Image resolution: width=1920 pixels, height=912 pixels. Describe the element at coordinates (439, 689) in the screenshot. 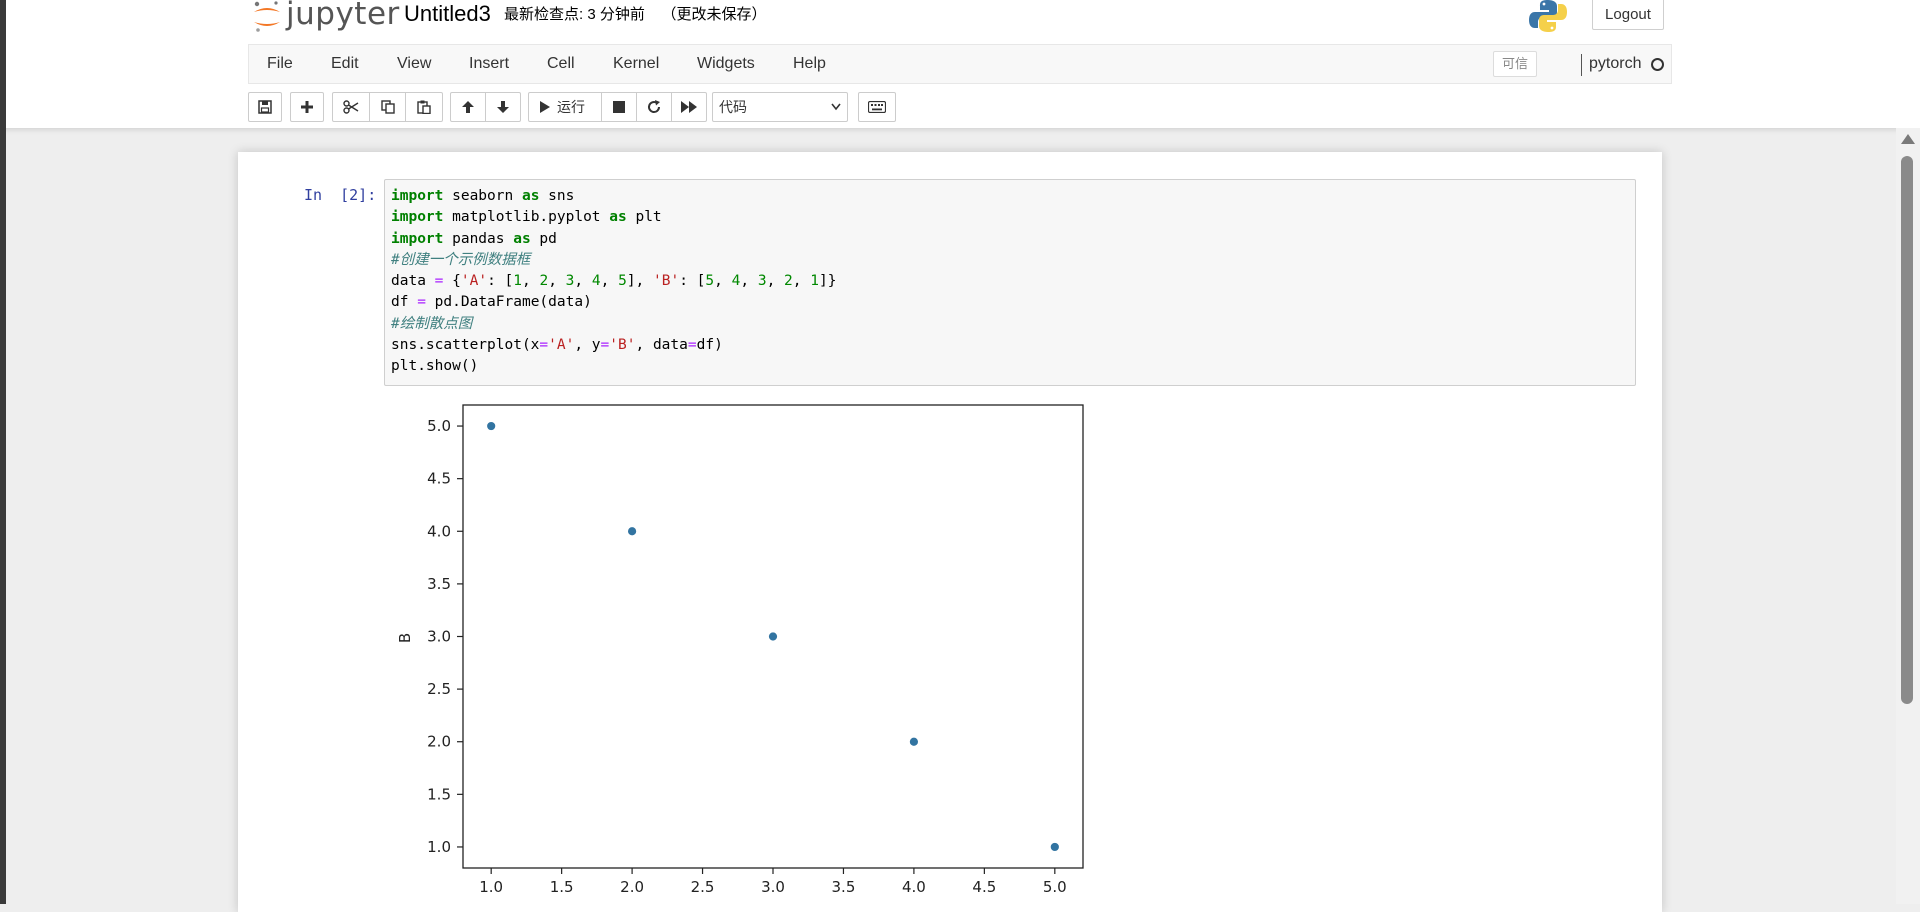

I see `y-tick-label: 2.5` at that location.